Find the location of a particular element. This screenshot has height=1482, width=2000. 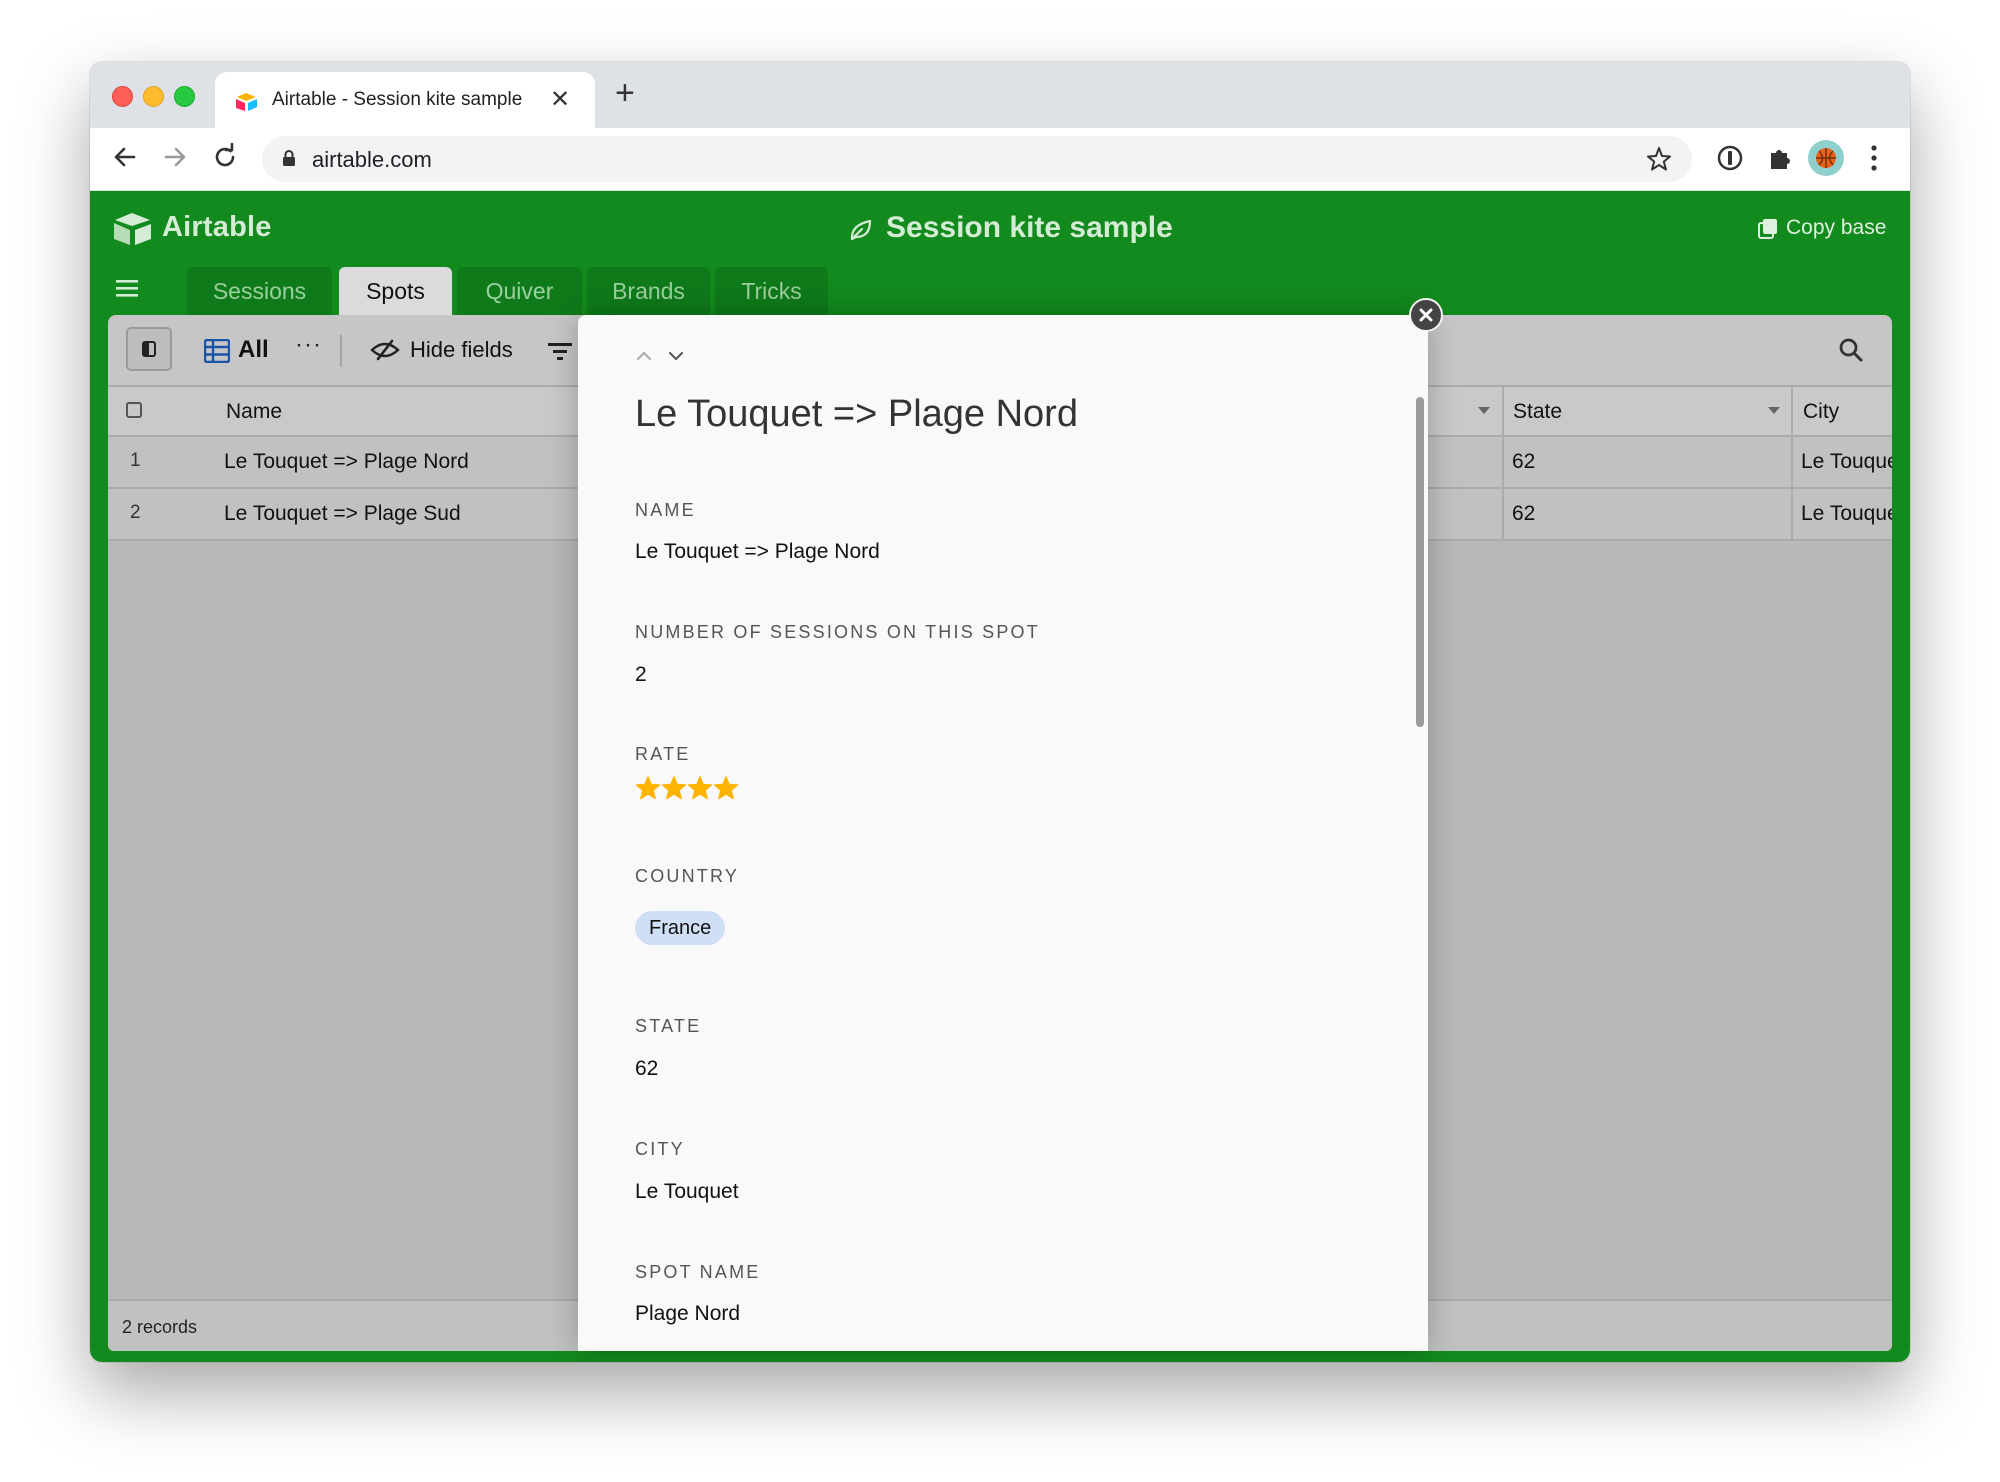

close-icon is located at coordinates (1426, 315).